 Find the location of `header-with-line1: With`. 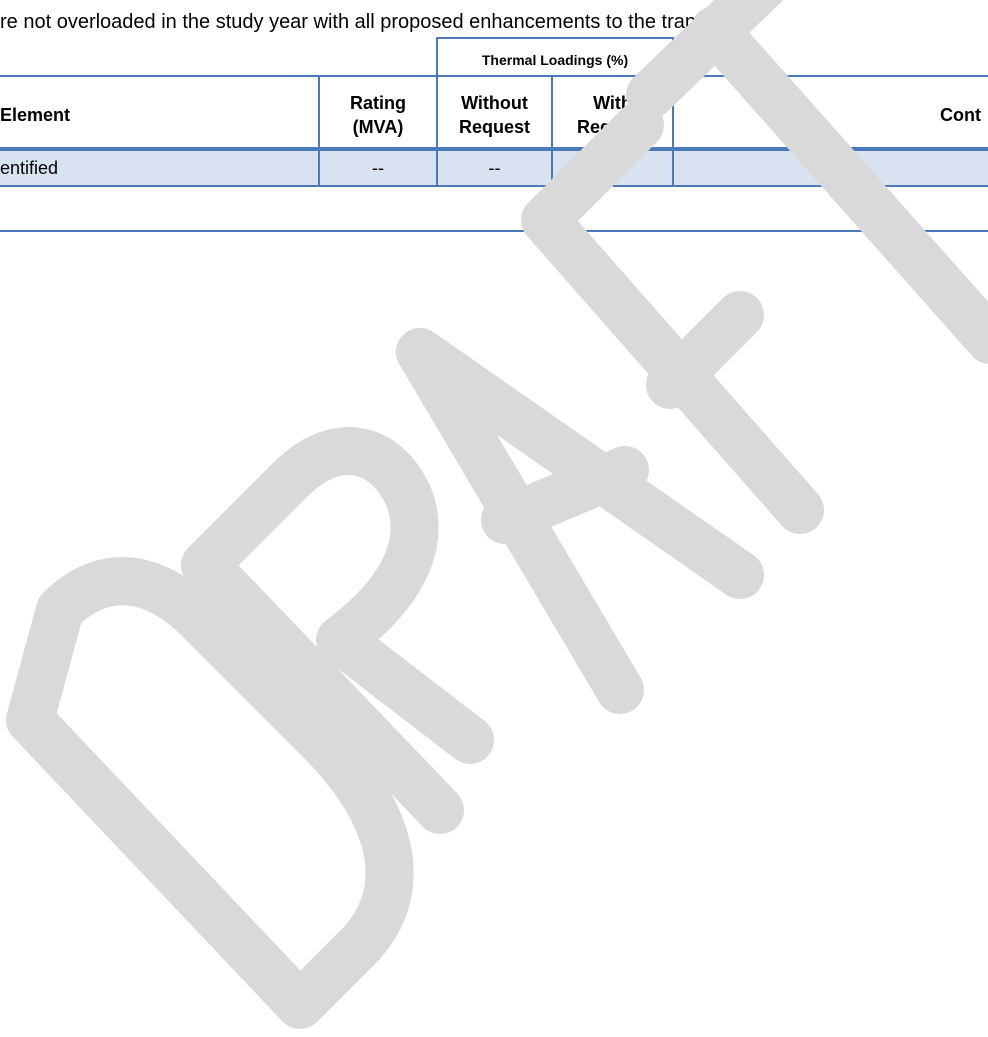

header-with-line1: With is located at coordinates (612, 103).